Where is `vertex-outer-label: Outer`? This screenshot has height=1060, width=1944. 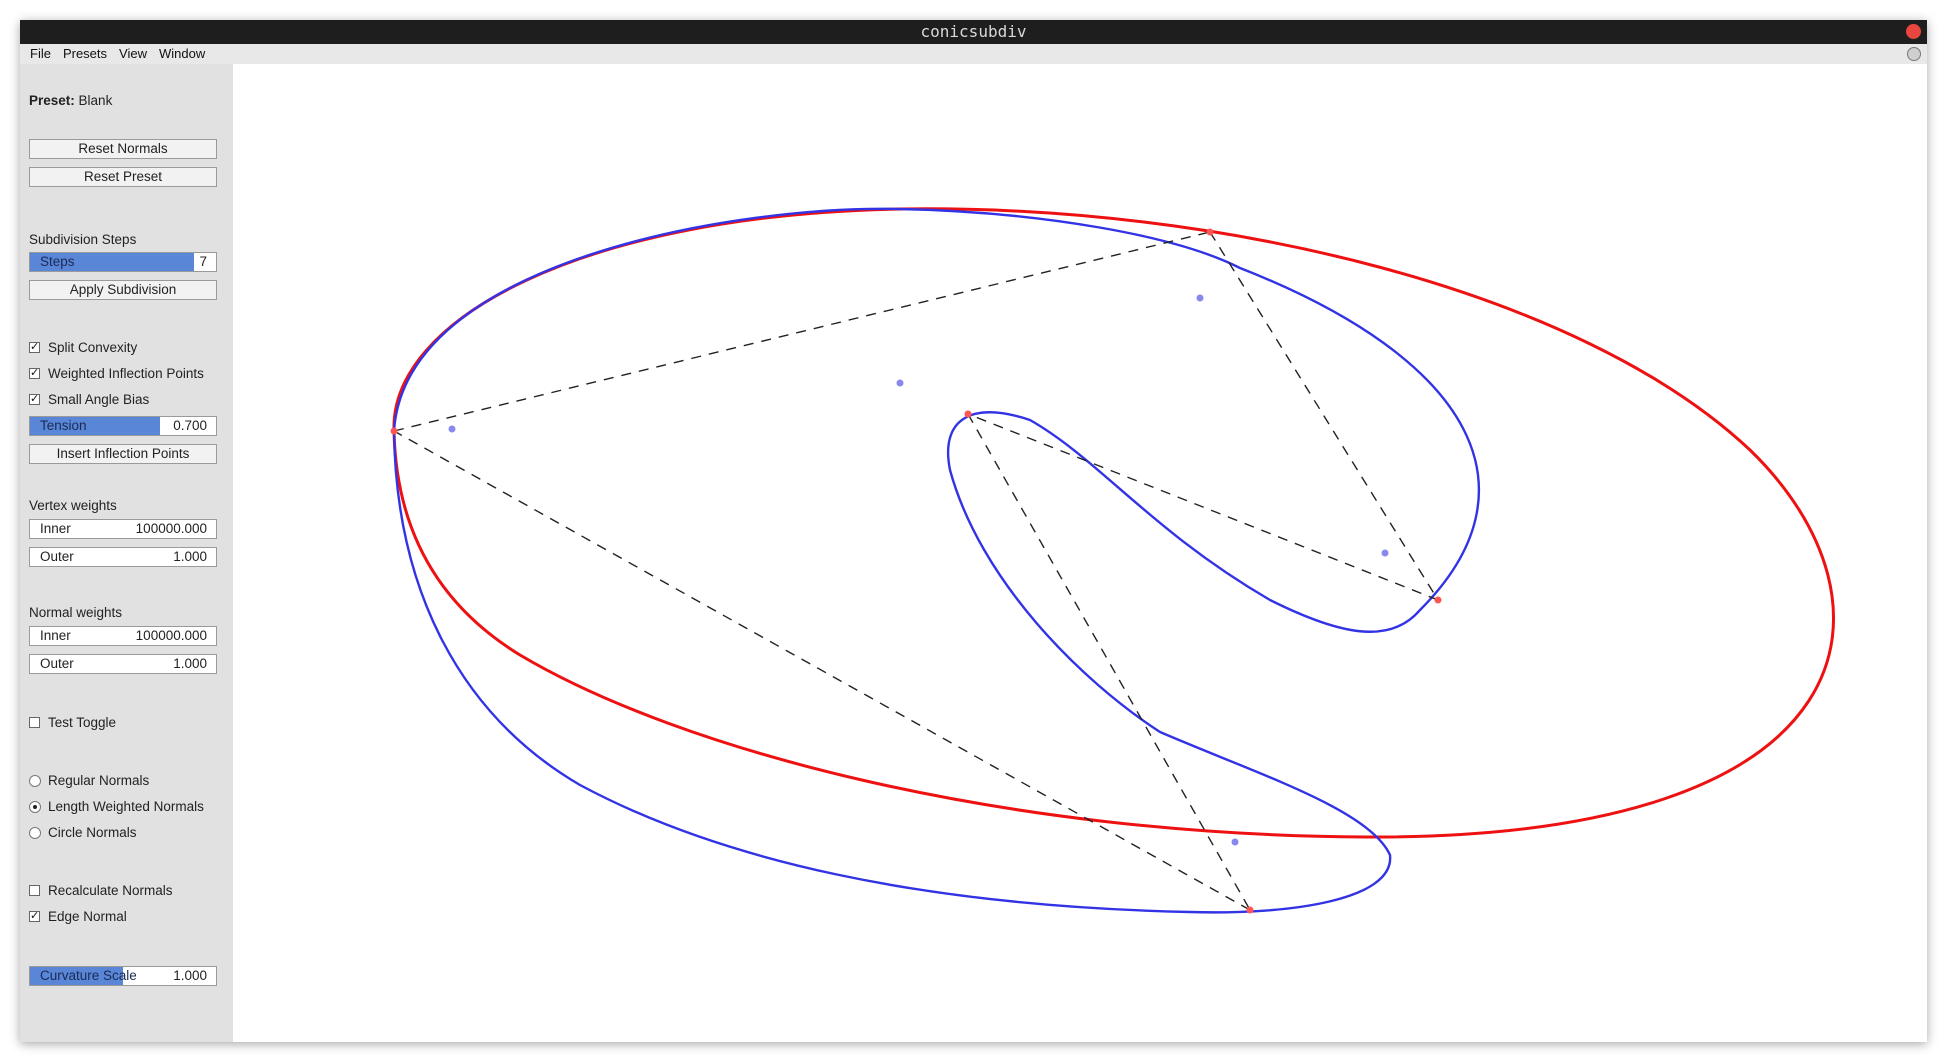
vertex-outer-label: Outer is located at coordinates (57, 556).